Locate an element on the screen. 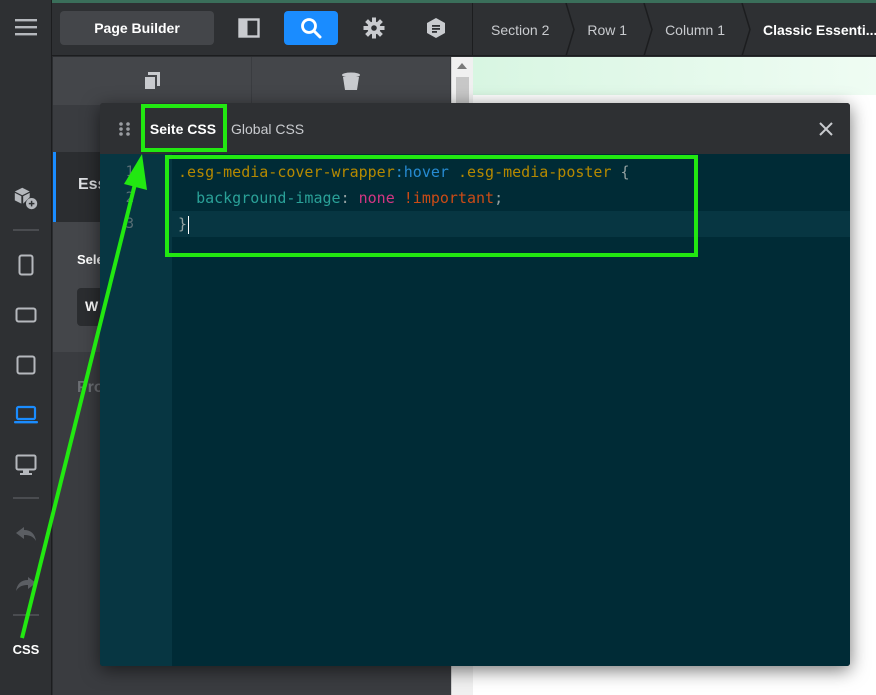  line-number-gutter: 1 2 3 is located at coordinates (136, 410).